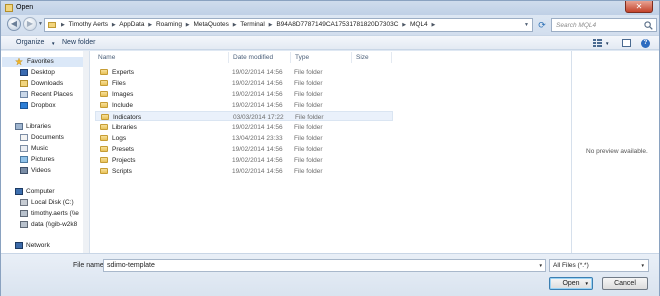  Describe the element at coordinates (19, 61) in the screenshot. I see `star-icon` at that location.